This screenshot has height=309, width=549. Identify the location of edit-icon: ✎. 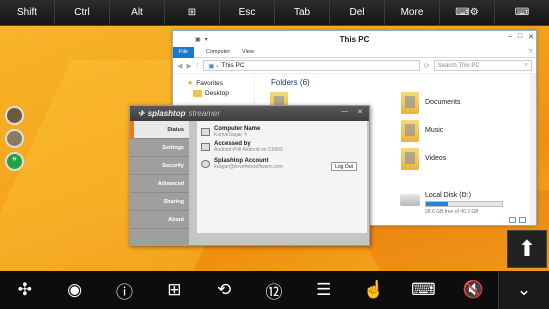
(245, 135).